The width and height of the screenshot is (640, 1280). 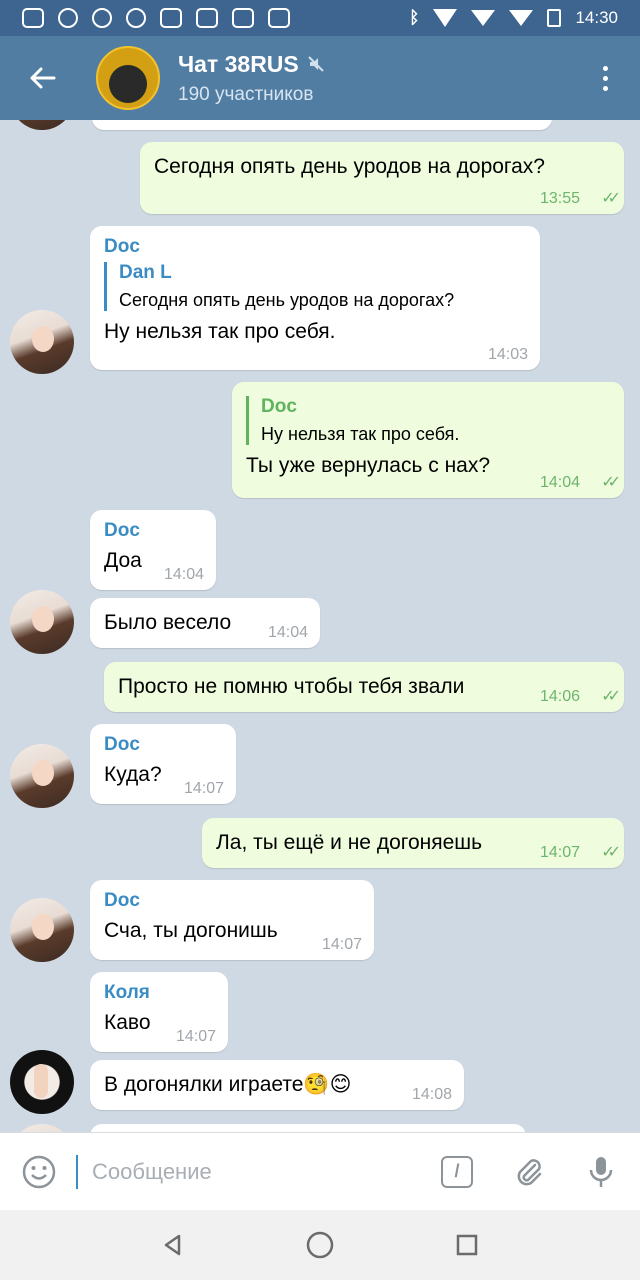 I want to click on message-bubble-in: Doc Куда? 14:07, so click(x=163, y=764).